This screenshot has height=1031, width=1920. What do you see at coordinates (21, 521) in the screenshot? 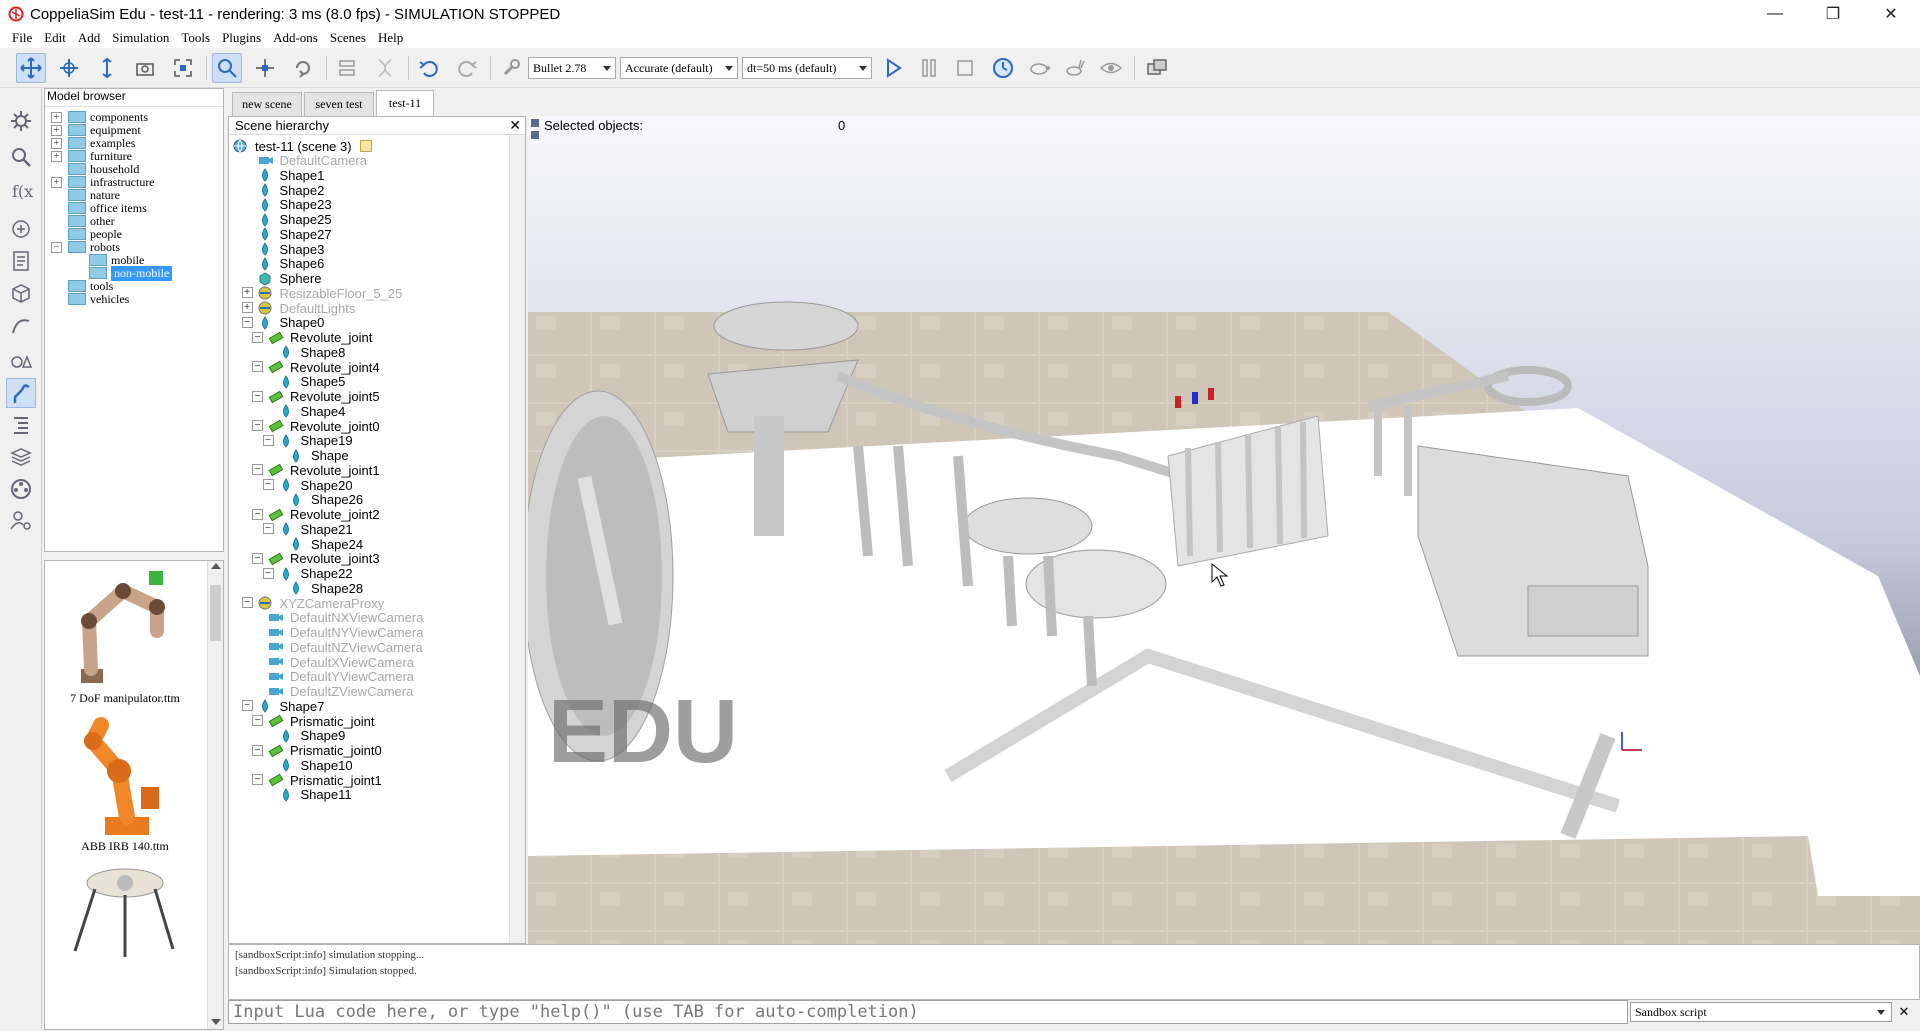
I see `user-settings-button` at bounding box center [21, 521].